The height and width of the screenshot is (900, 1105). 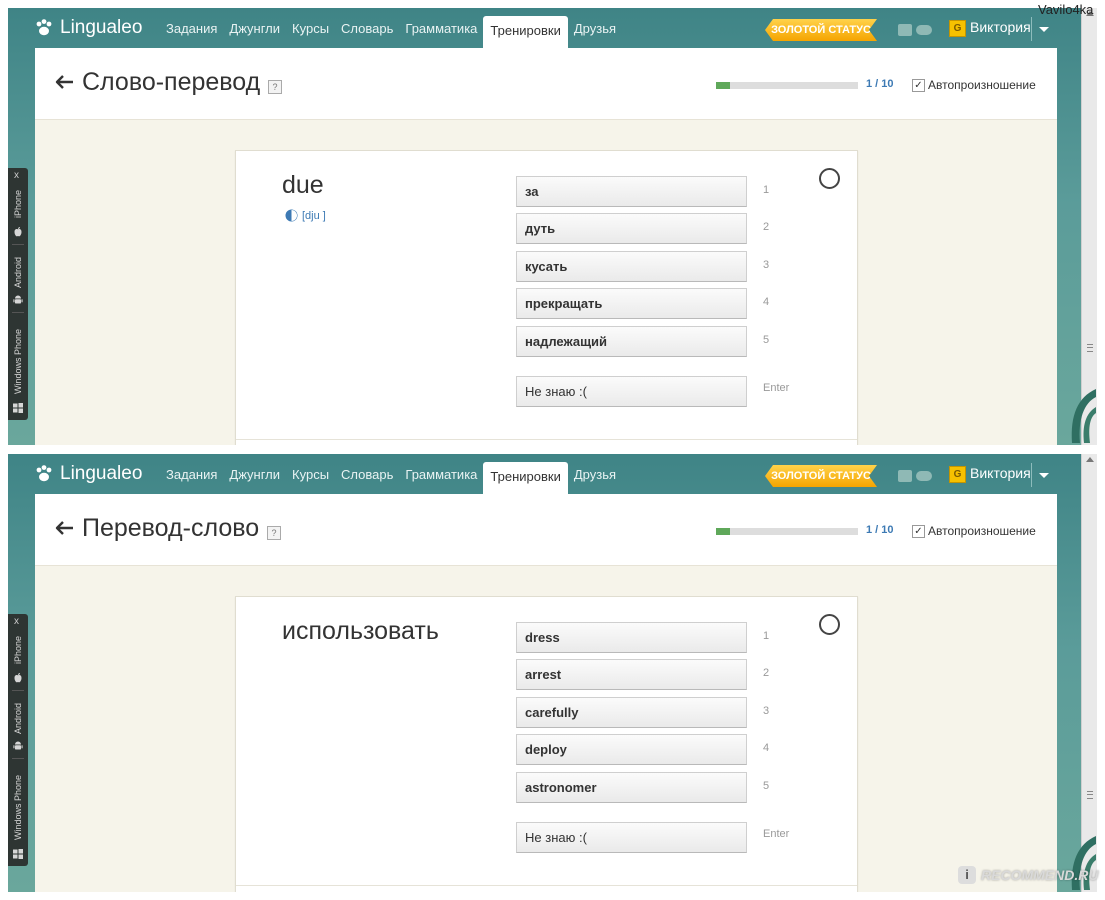 What do you see at coordinates (546, 439) in the screenshot?
I see `card-footer-divider` at bounding box center [546, 439].